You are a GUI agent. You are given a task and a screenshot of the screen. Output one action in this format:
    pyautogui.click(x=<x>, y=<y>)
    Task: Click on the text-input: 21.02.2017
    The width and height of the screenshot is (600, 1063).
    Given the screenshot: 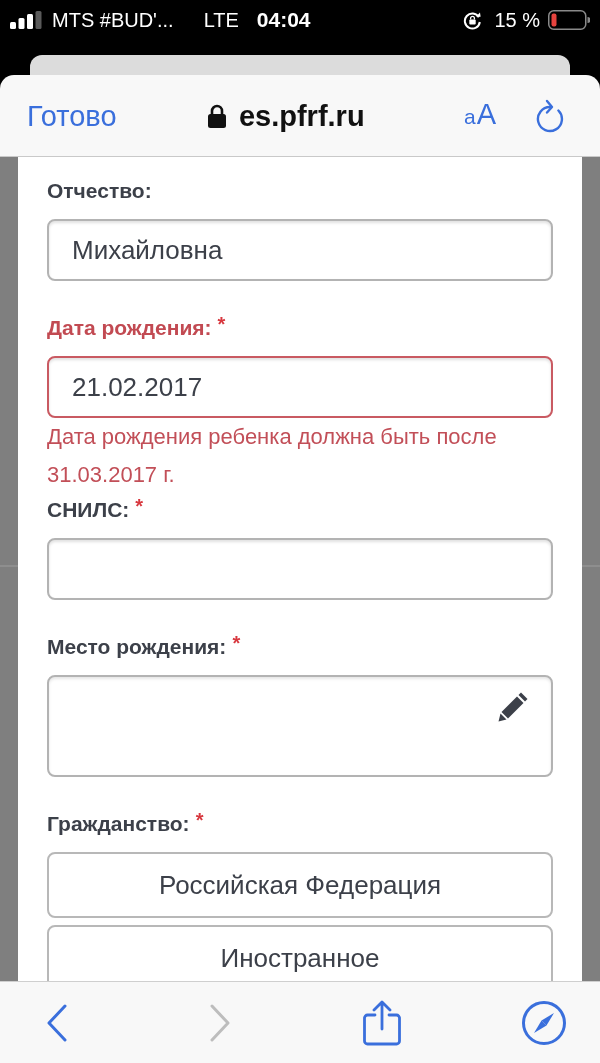 What is the action you would take?
    pyautogui.click(x=300, y=387)
    